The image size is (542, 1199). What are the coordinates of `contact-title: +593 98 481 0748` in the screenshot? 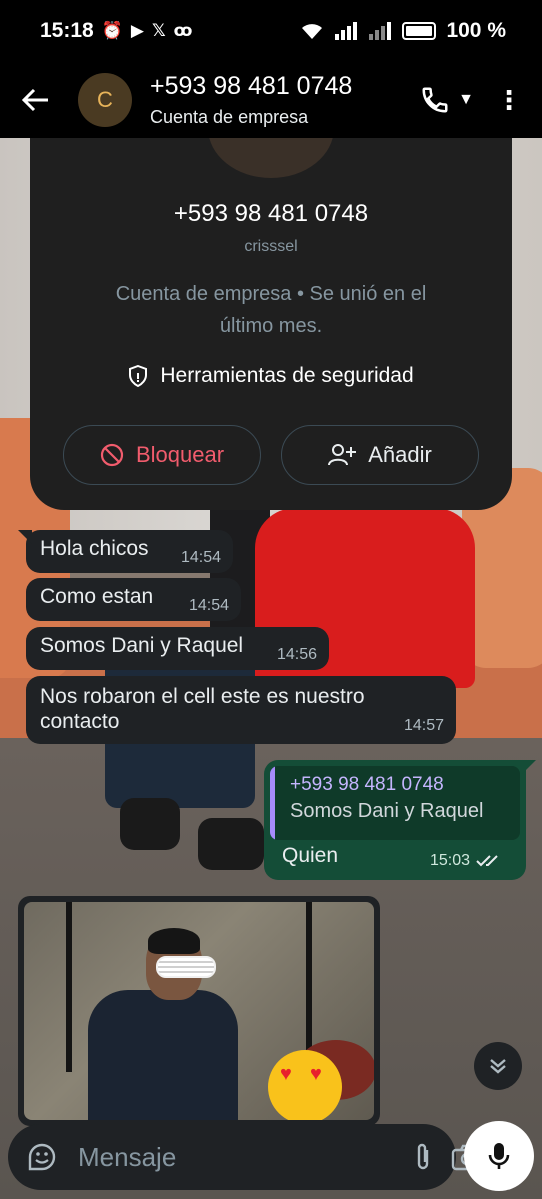 It's located at (251, 86).